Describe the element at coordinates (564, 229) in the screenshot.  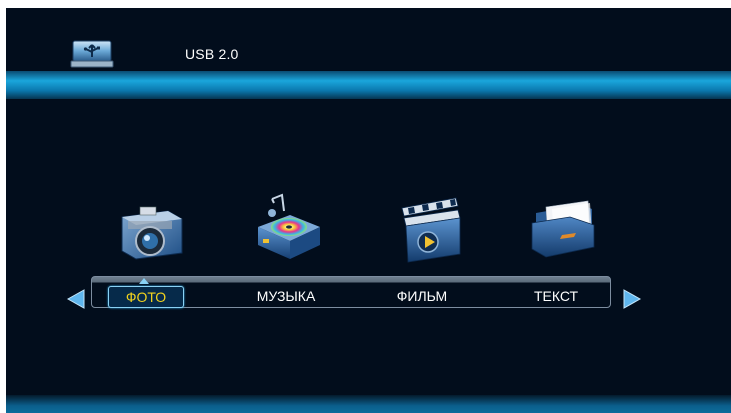
I see `document-folder-icon` at that location.